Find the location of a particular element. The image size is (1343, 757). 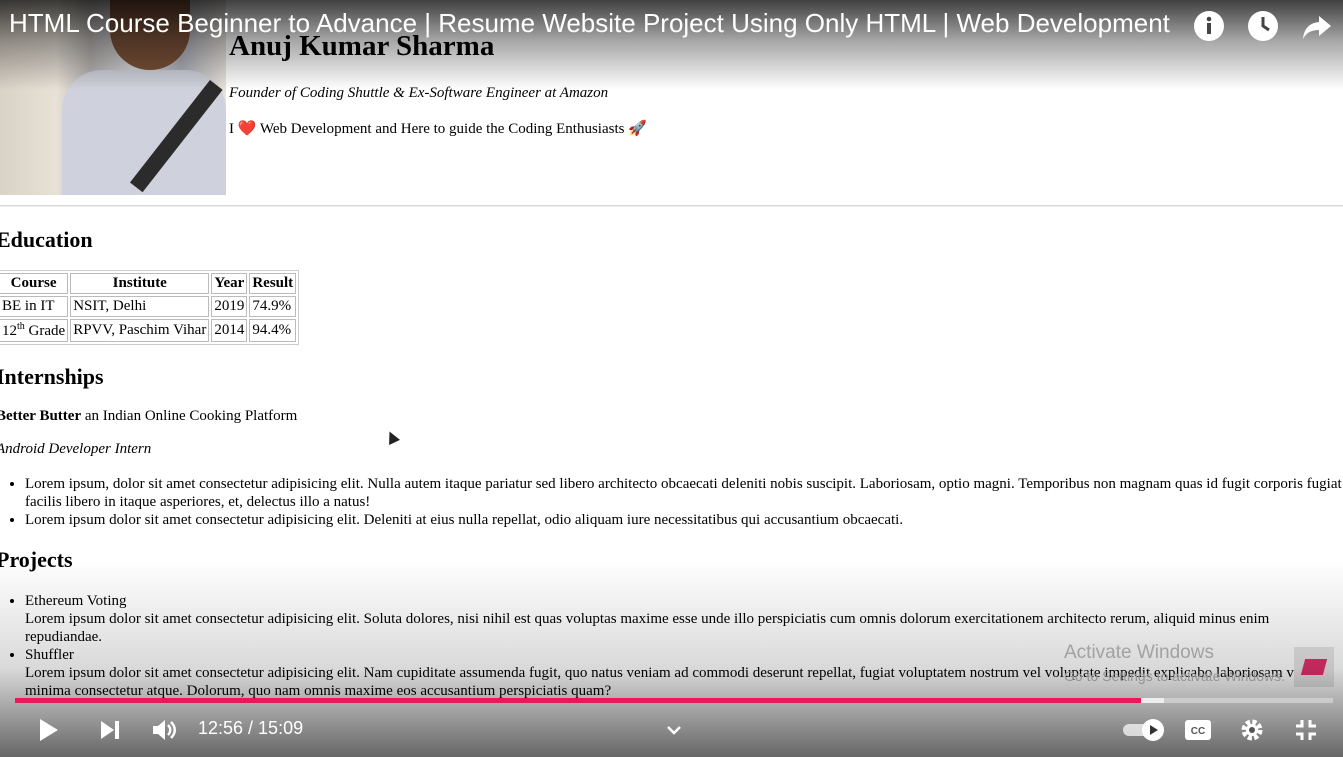

divider is located at coordinates (671, 206).